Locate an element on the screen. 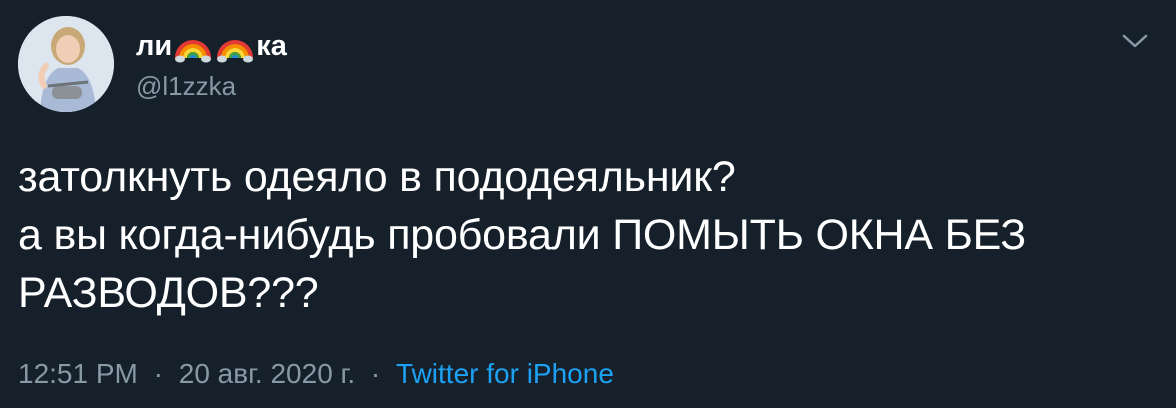  tweet-source-link: Twitter for iPhone is located at coordinates (505, 373).